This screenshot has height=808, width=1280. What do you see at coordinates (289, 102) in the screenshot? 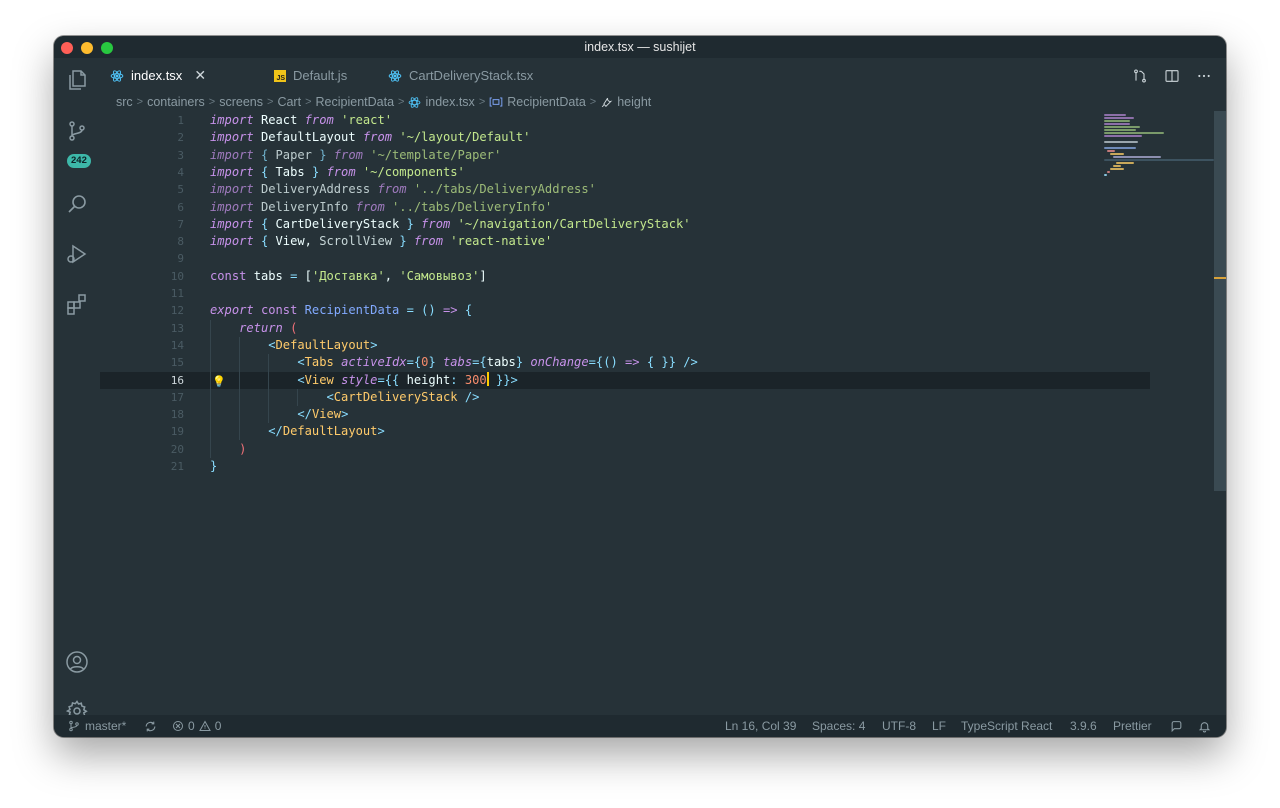
I see `breadcrumb-item: Cart` at bounding box center [289, 102].